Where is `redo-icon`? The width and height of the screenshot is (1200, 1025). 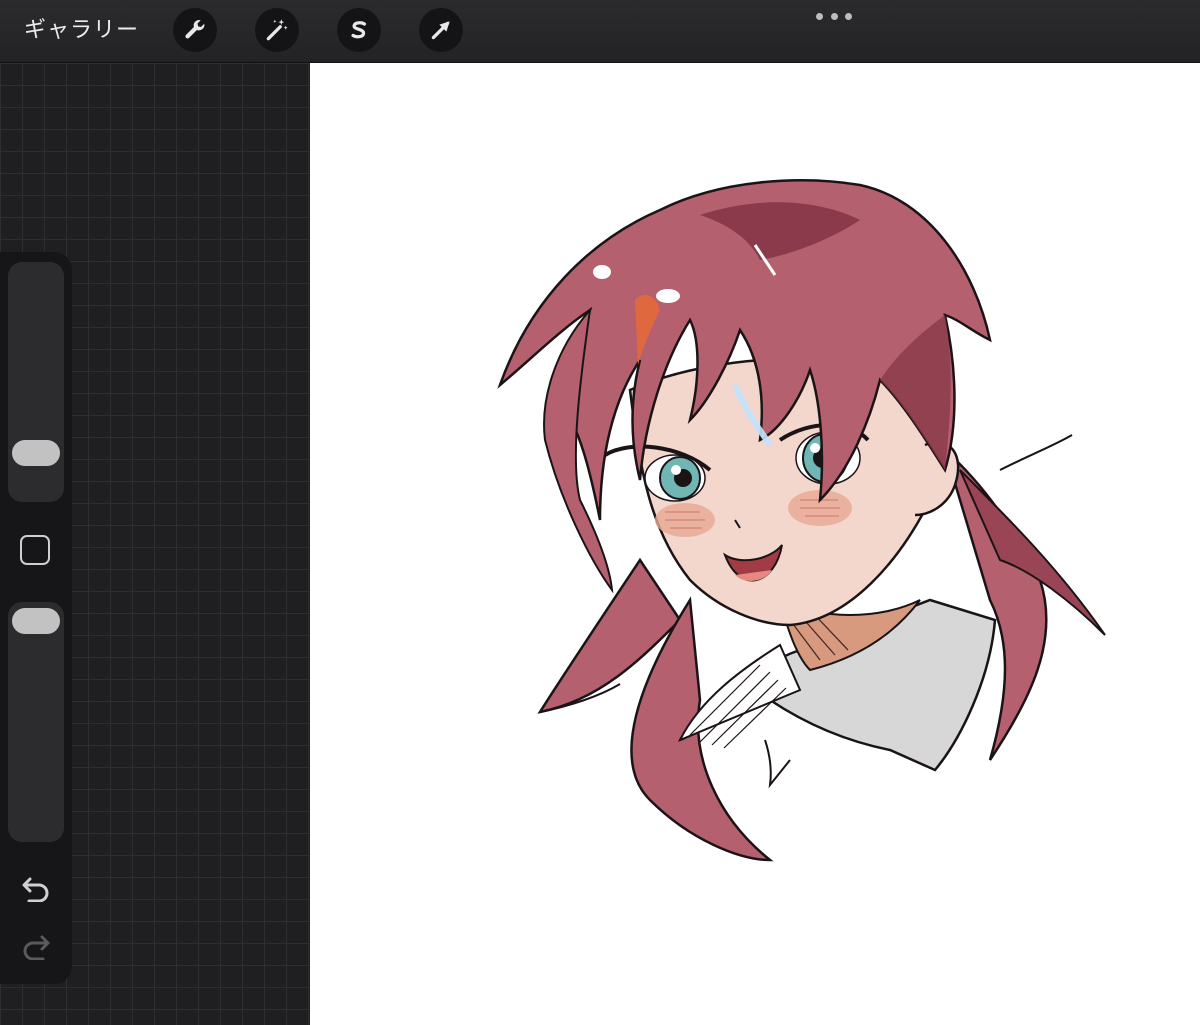 redo-icon is located at coordinates (36, 947).